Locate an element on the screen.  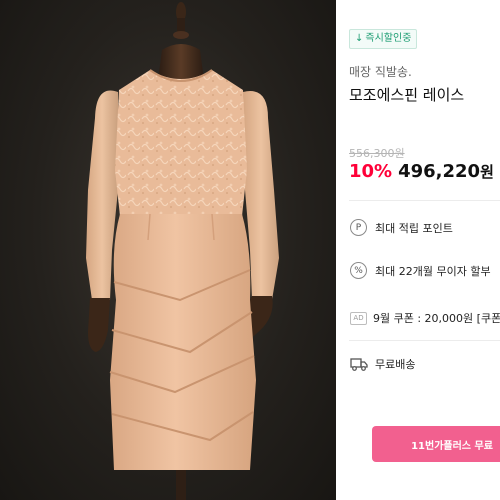
price-row: 10% 496,220 원 is located at coordinates (421, 171).